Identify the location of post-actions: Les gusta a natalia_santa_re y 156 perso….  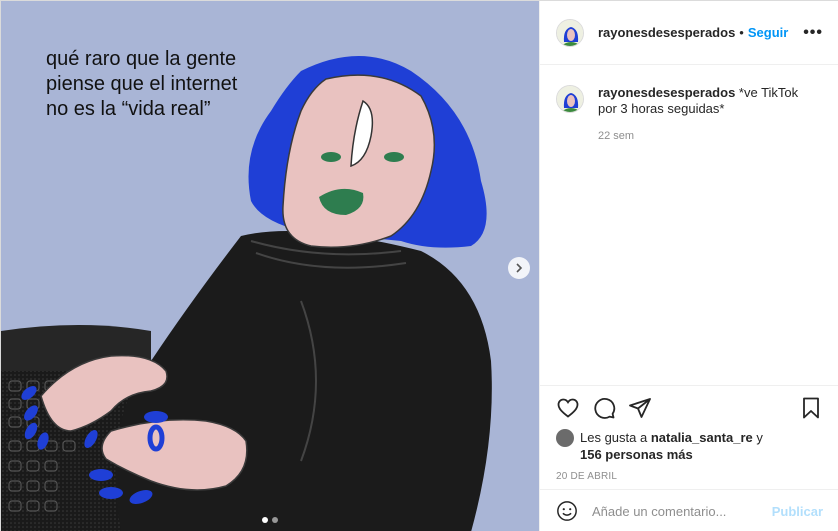
(689, 433).